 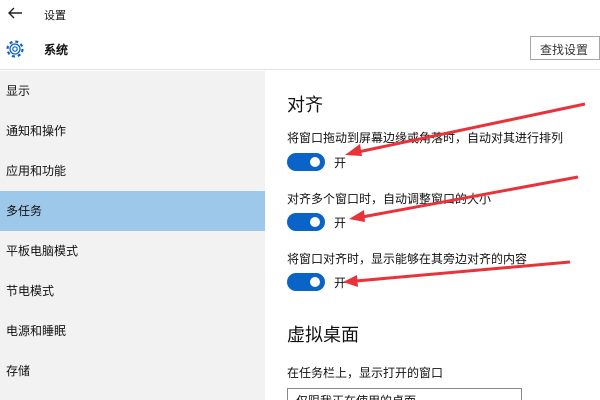 What do you see at coordinates (365, 373) in the screenshot?
I see `taskbar-windows-label: 在任务栏上，显示打开的窗口` at bounding box center [365, 373].